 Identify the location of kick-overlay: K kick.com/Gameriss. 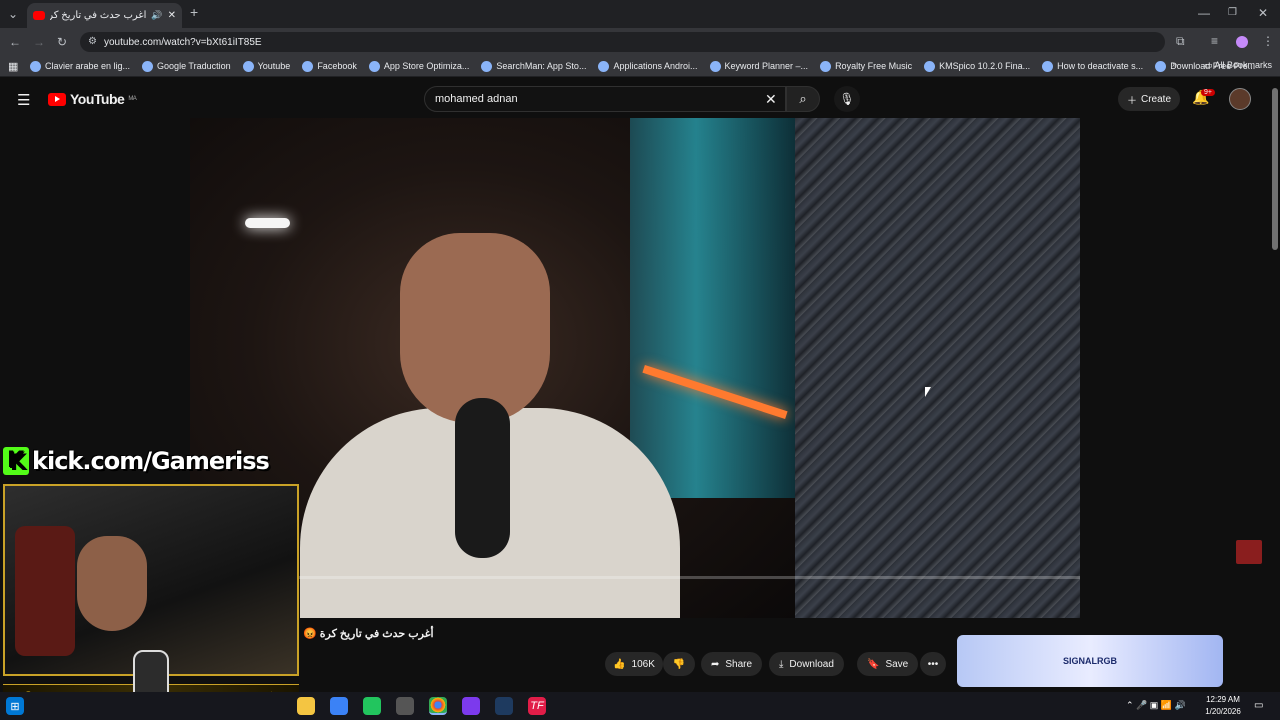
(138, 461).